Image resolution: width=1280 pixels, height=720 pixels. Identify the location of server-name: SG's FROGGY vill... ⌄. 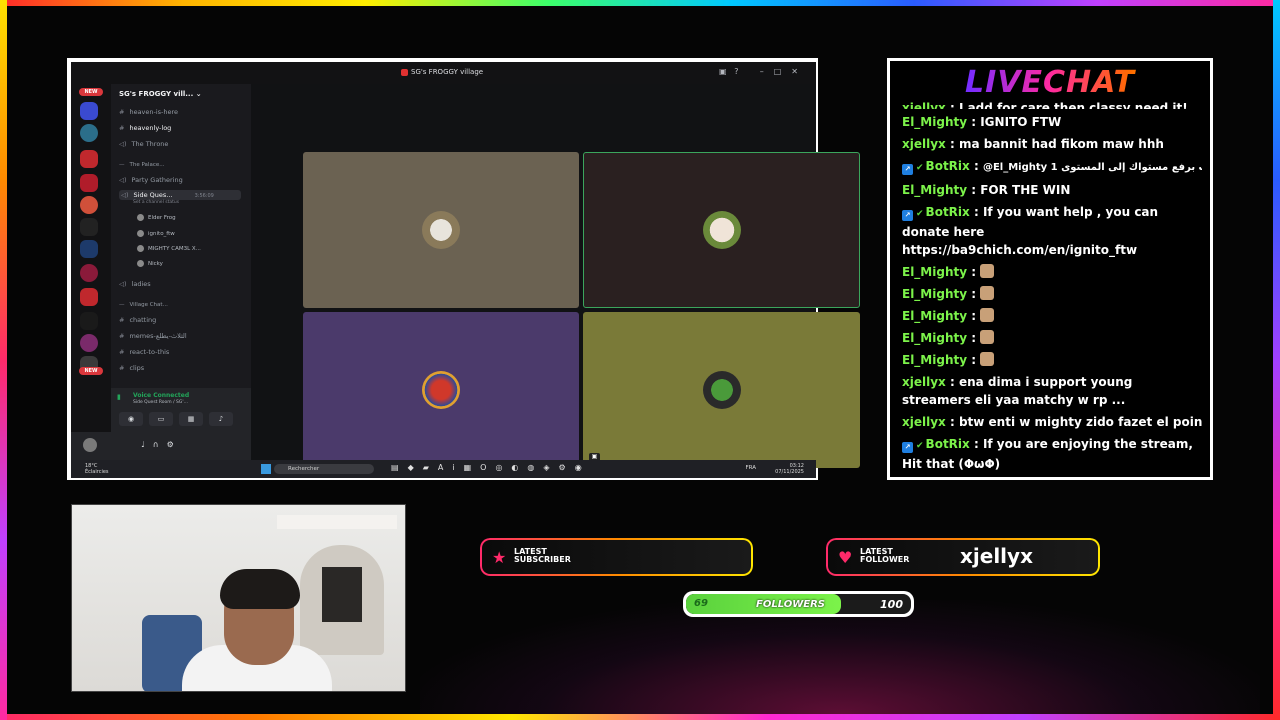
(160, 94).